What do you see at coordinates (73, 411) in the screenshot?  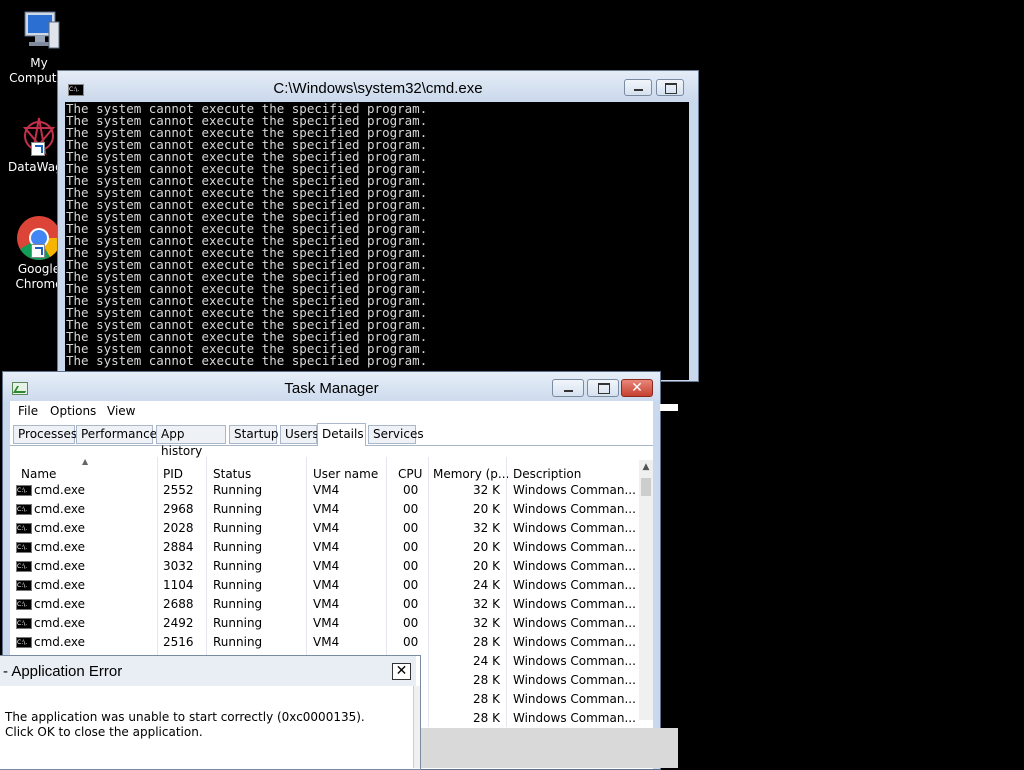 I see `menu-options: Options` at bounding box center [73, 411].